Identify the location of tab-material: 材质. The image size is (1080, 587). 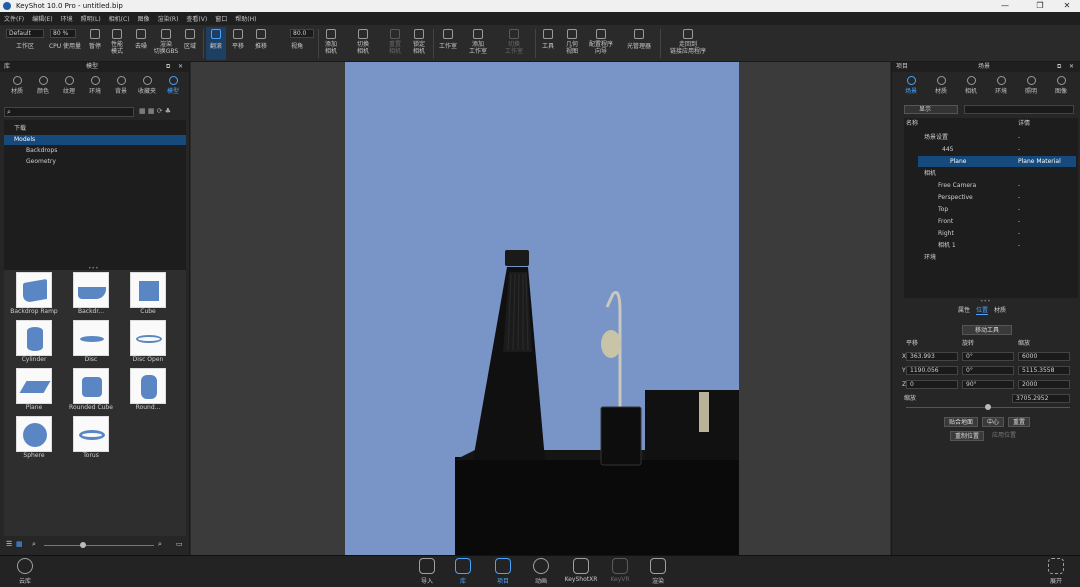
(941, 85).